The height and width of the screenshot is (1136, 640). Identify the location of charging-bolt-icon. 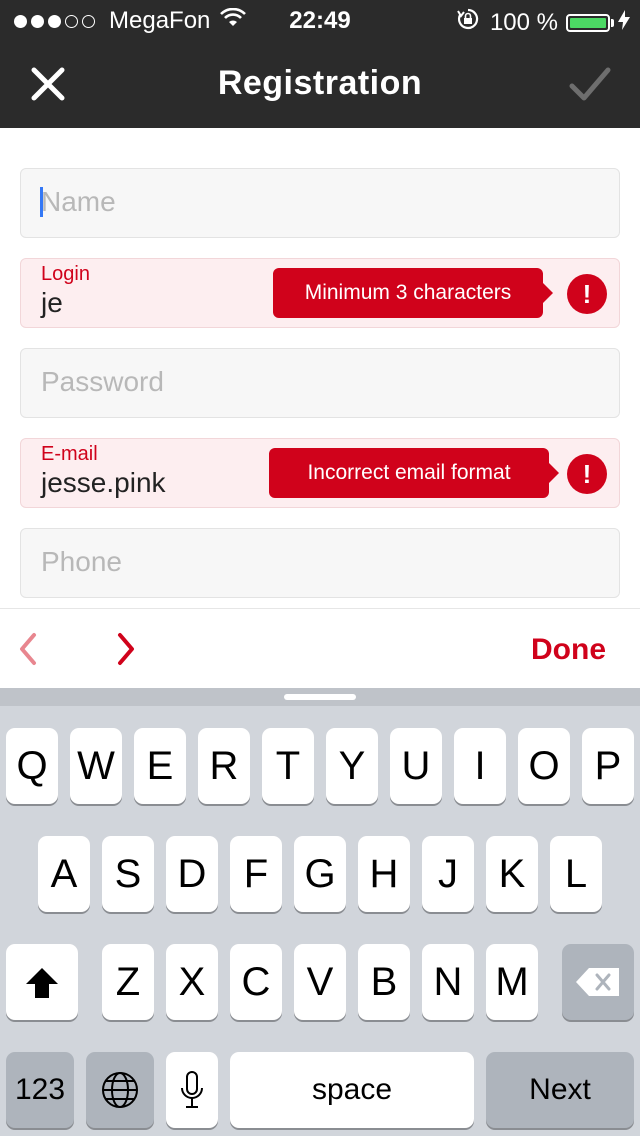
(624, 23).